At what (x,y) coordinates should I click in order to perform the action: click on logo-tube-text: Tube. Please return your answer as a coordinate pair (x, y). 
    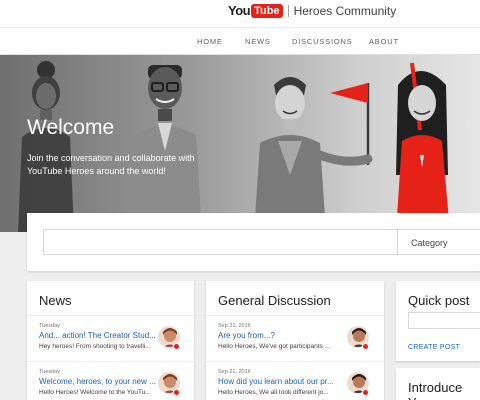
    Looking at the image, I should click on (267, 10).